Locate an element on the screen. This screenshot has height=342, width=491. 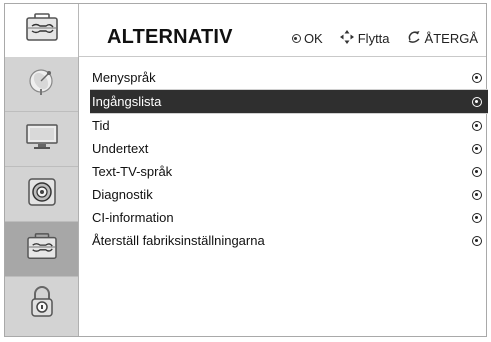
sidebar-item-sound is located at coordinates (41, 194).